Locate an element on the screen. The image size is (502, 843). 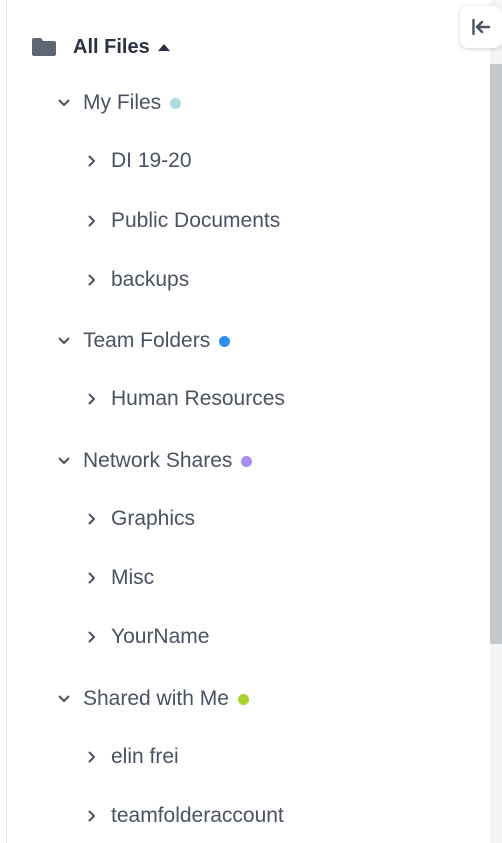
tree-item-label: Misc is located at coordinates (133, 577).